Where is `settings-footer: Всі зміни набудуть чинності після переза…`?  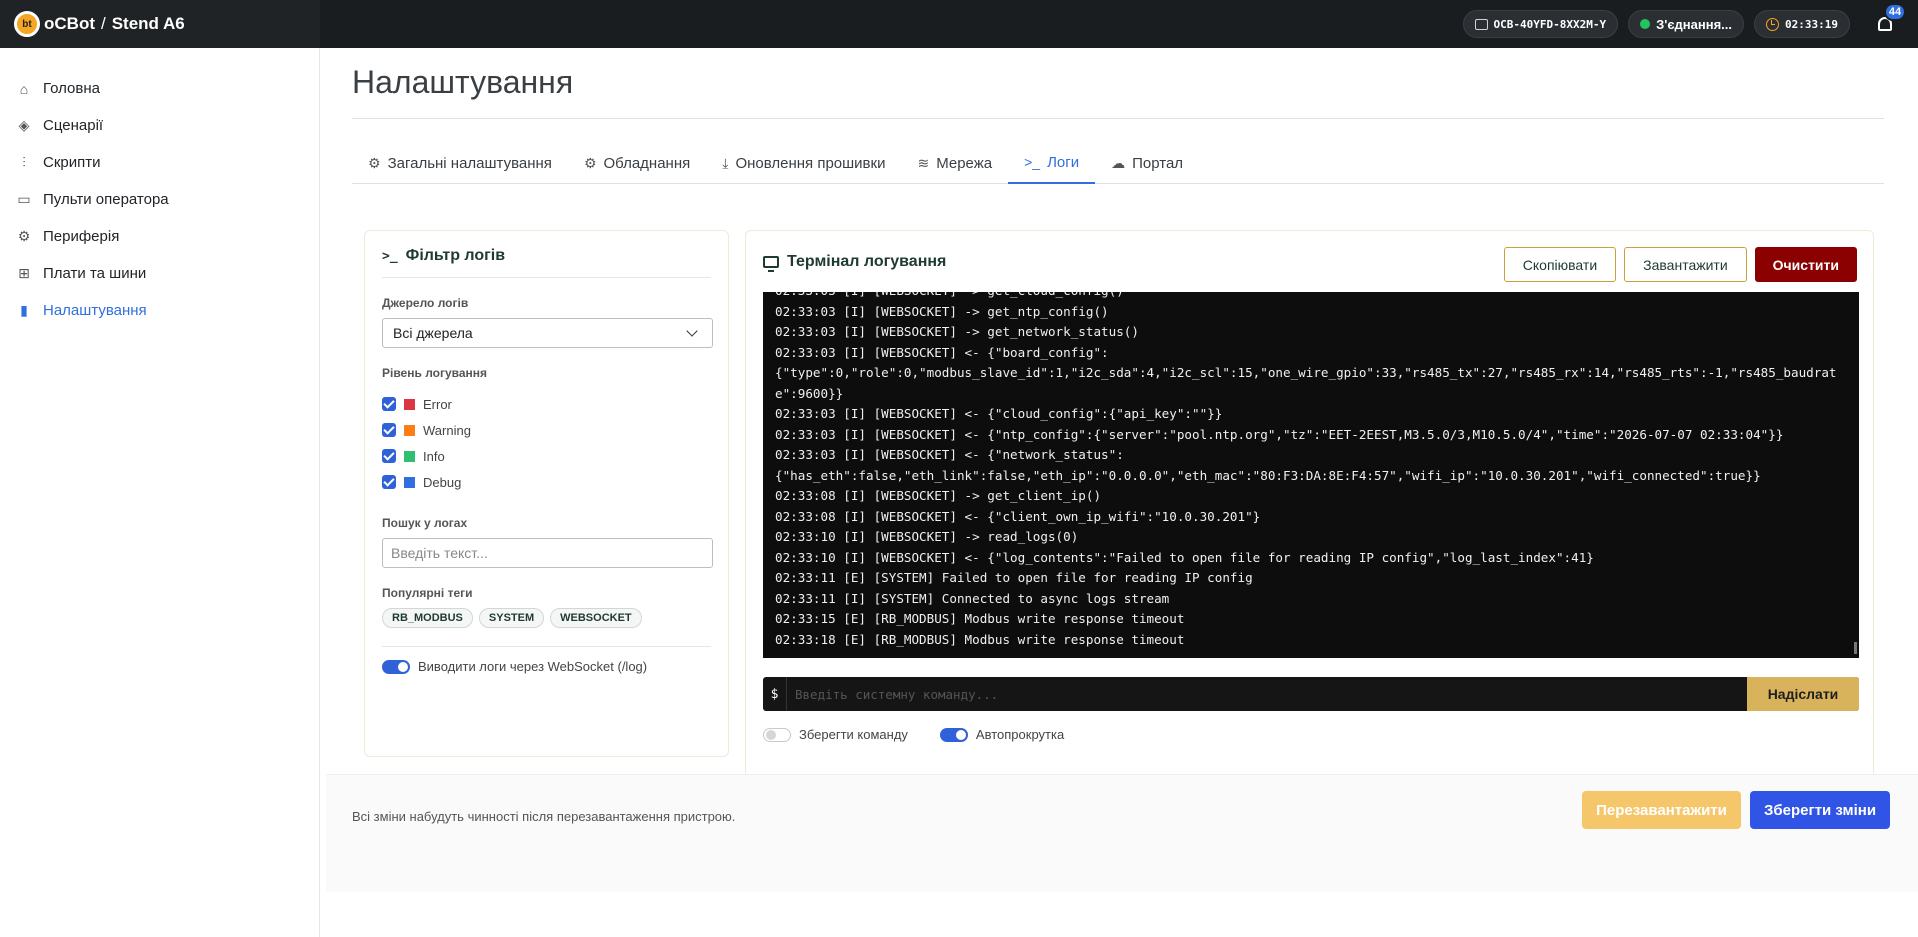
settings-footer: Всі зміни набудуть чинності після переза… is located at coordinates (1122, 833).